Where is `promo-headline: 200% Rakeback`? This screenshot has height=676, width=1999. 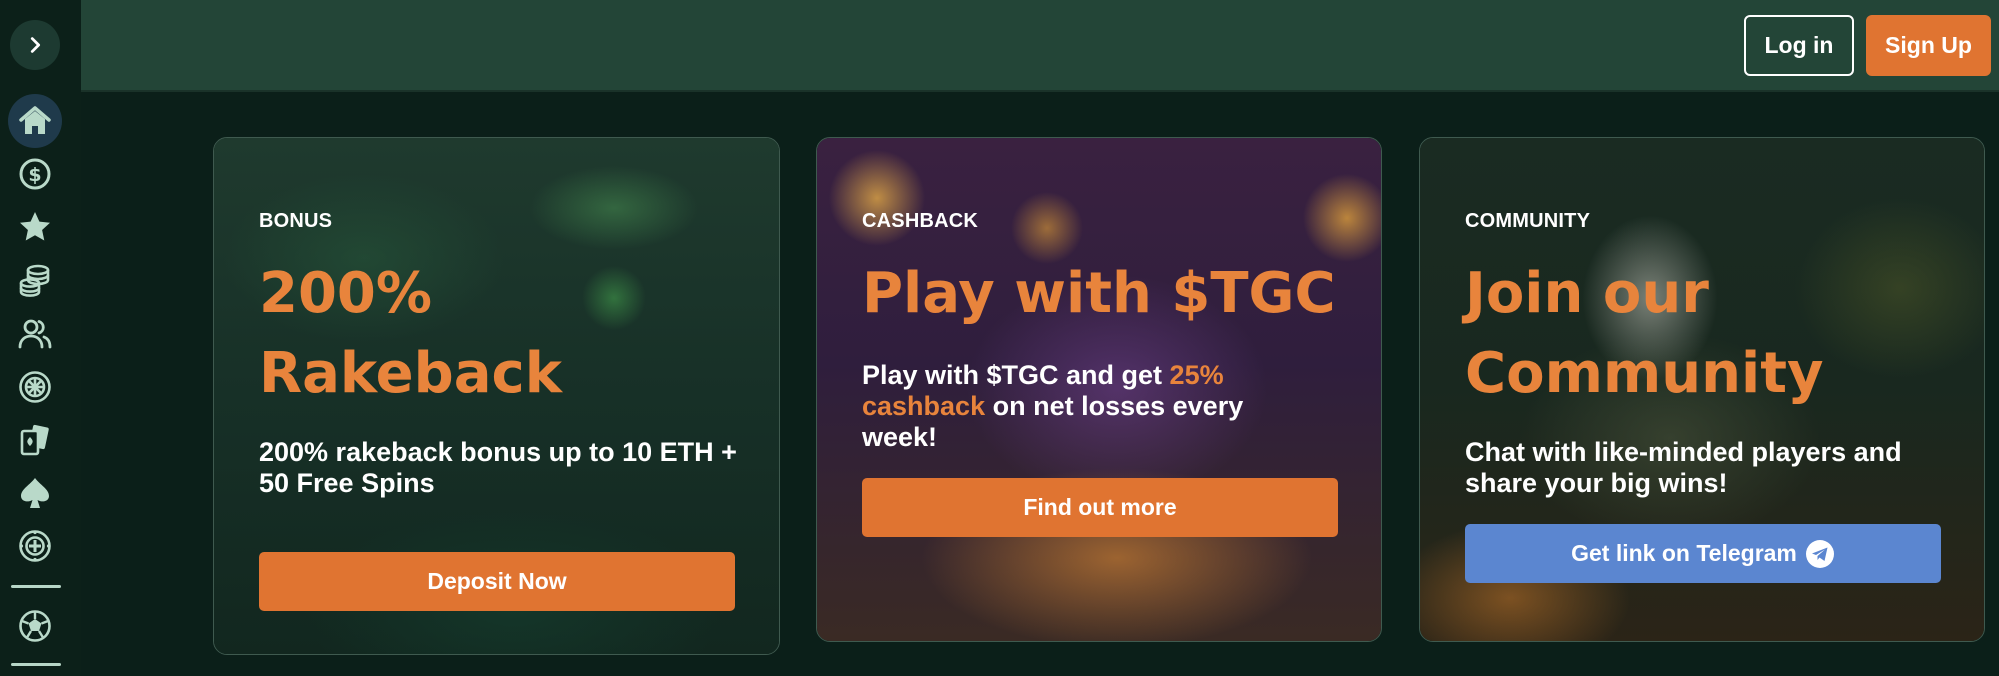
promo-headline: 200% Rakeback is located at coordinates (410, 333).